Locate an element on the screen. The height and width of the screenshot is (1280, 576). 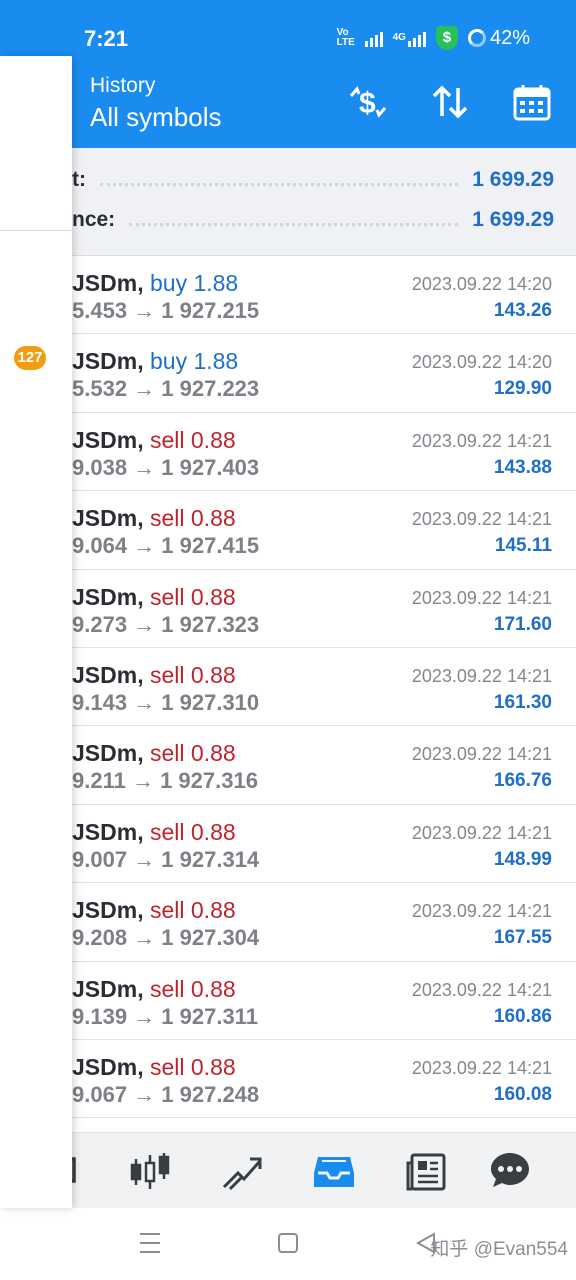
deal-profit: 160.86 is located at coordinates (522, 1016).